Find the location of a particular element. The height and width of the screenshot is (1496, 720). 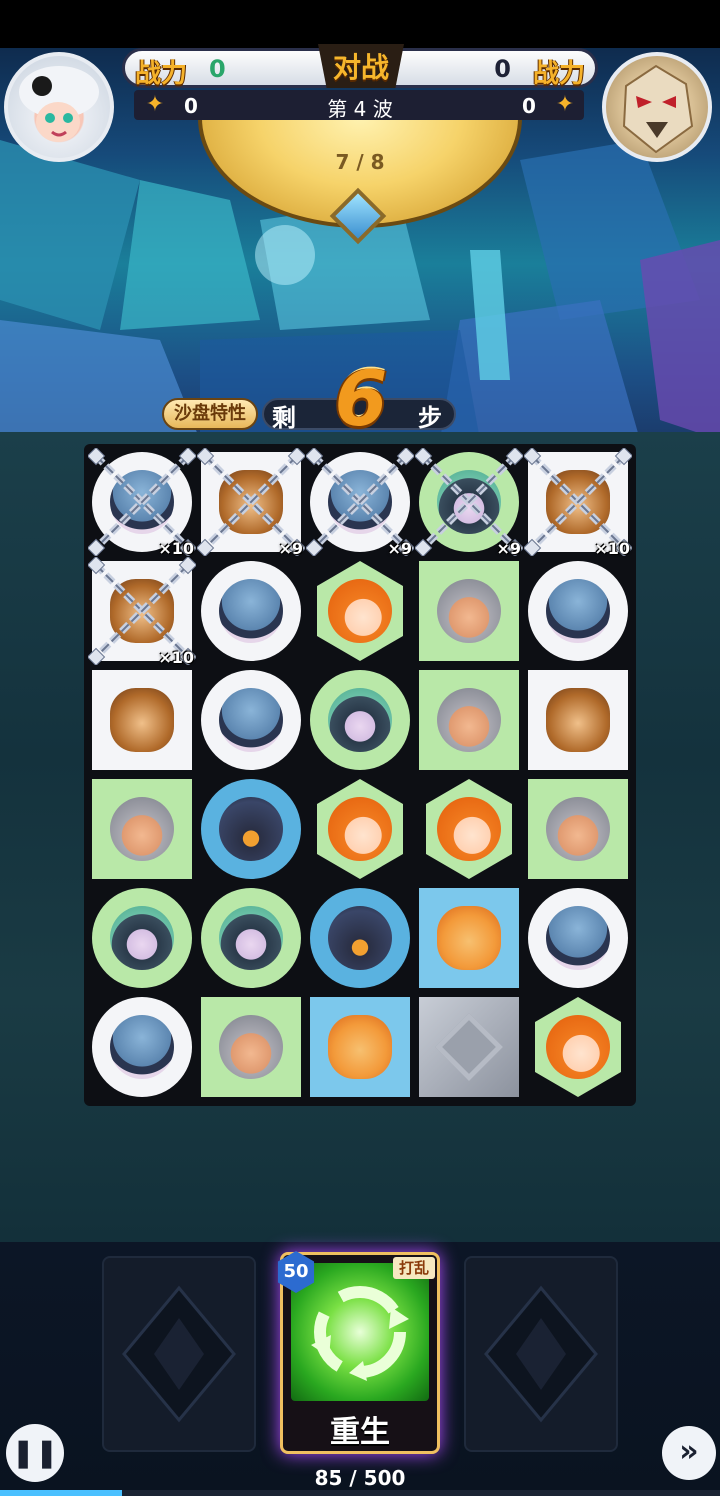

card-name: 重生 is located at coordinates (360, 1432).